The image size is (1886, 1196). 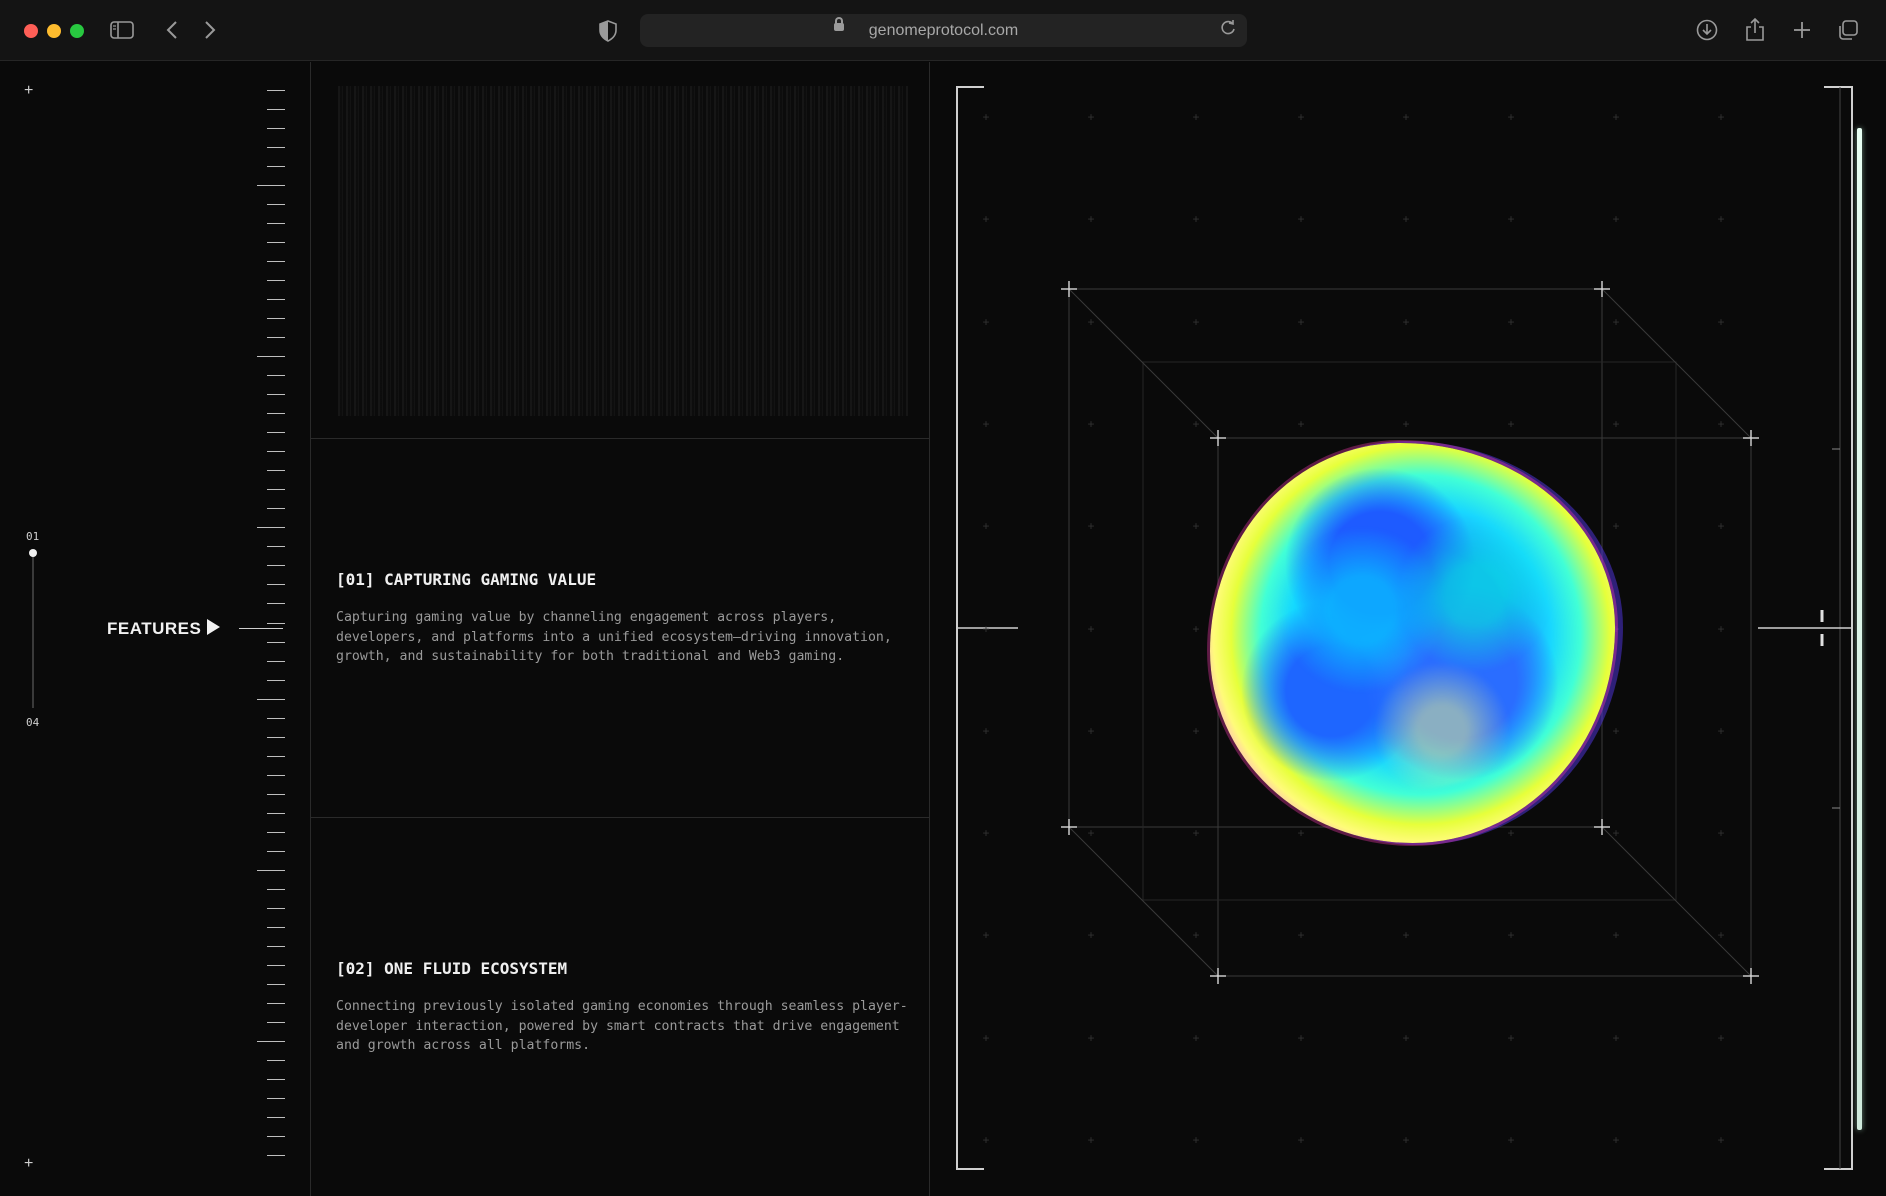 I want to click on blob-highlight, so click(x=1410, y=640).